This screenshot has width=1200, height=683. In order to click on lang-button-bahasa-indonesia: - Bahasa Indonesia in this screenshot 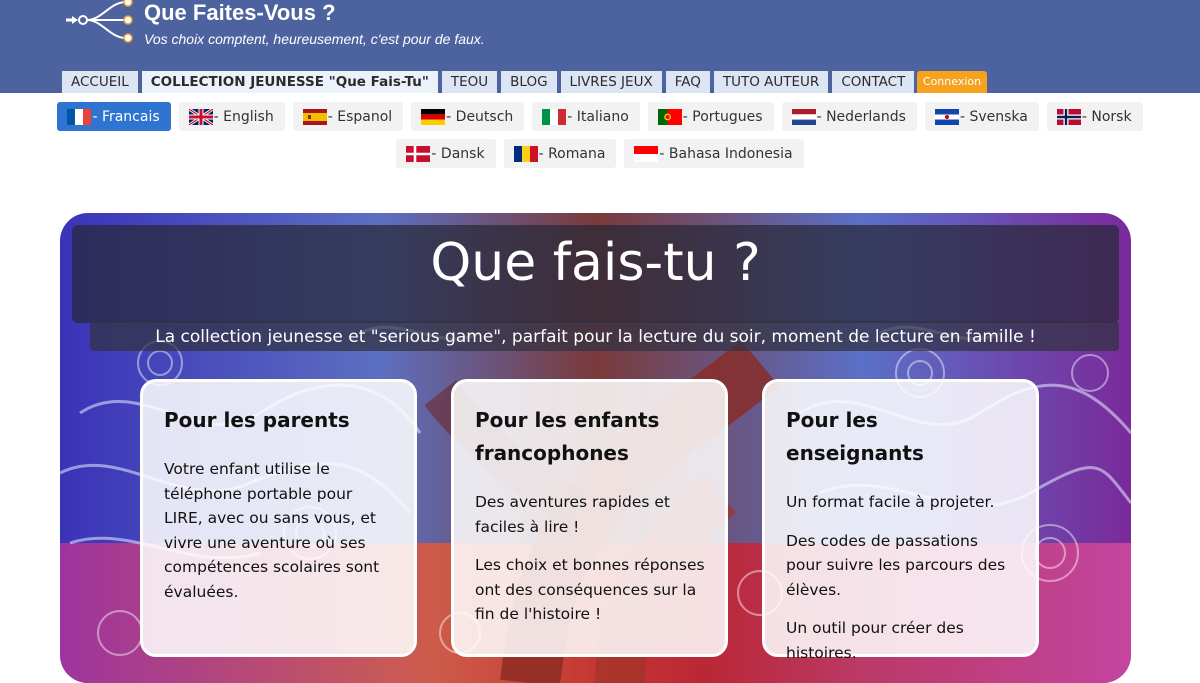, I will do `click(714, 153)`.